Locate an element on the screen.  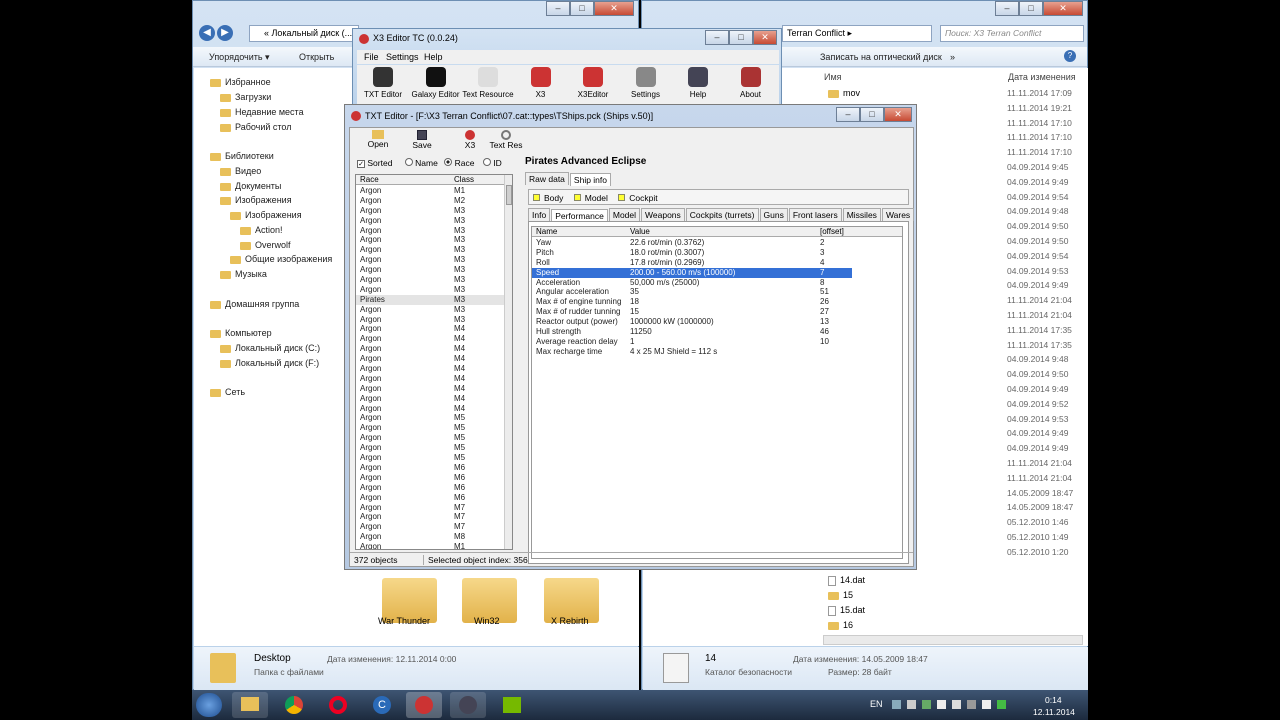
forward-button: ▶ is located at coordinates (225, 33).